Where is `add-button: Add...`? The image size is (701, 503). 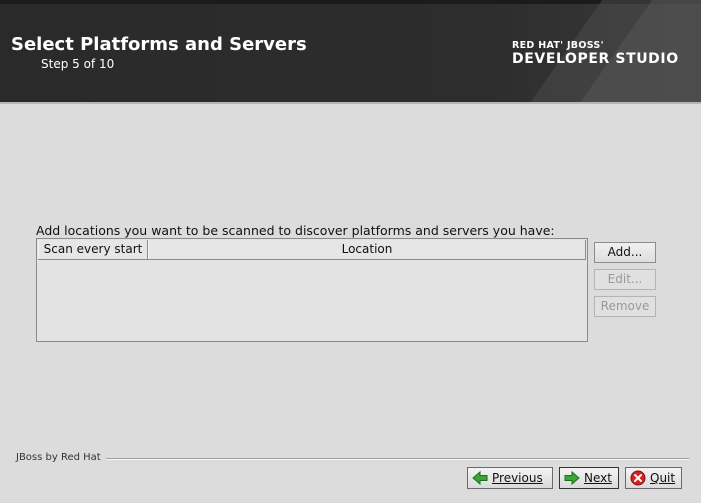 add-button: Add... is located at coordinates (625, 252).